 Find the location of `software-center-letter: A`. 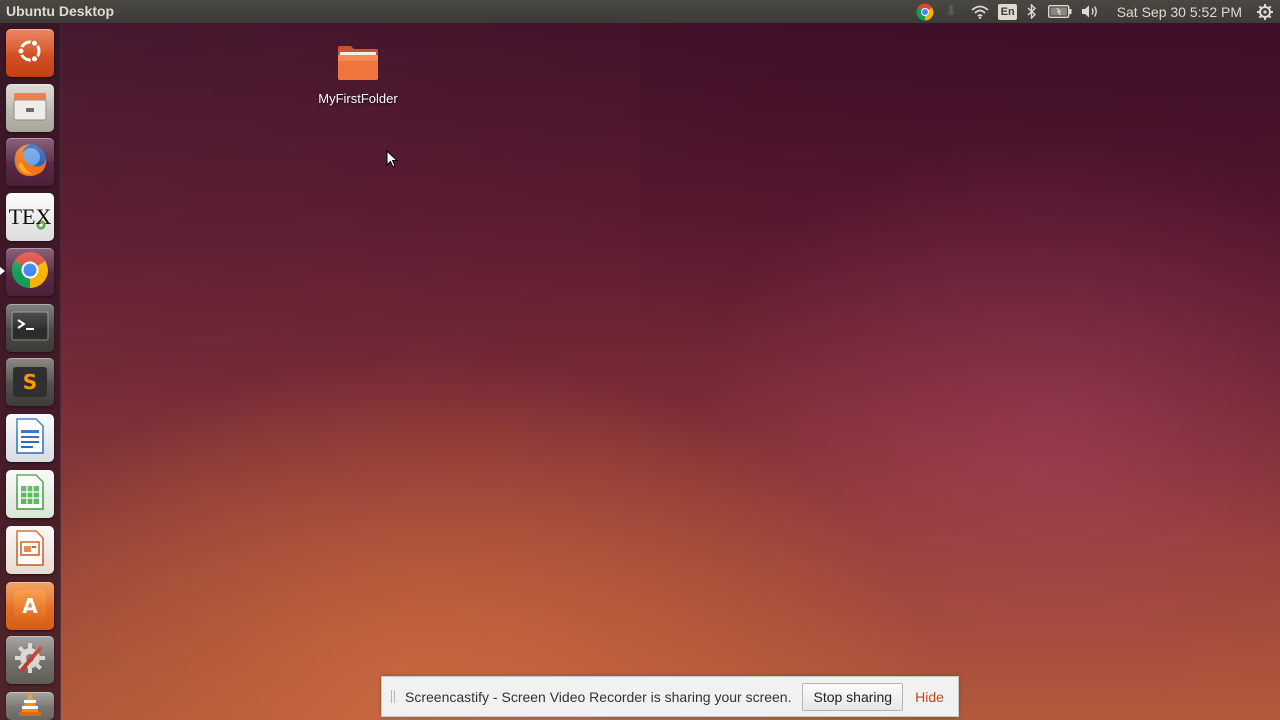

software-center-letter: A is located at coordinates (30, 606).